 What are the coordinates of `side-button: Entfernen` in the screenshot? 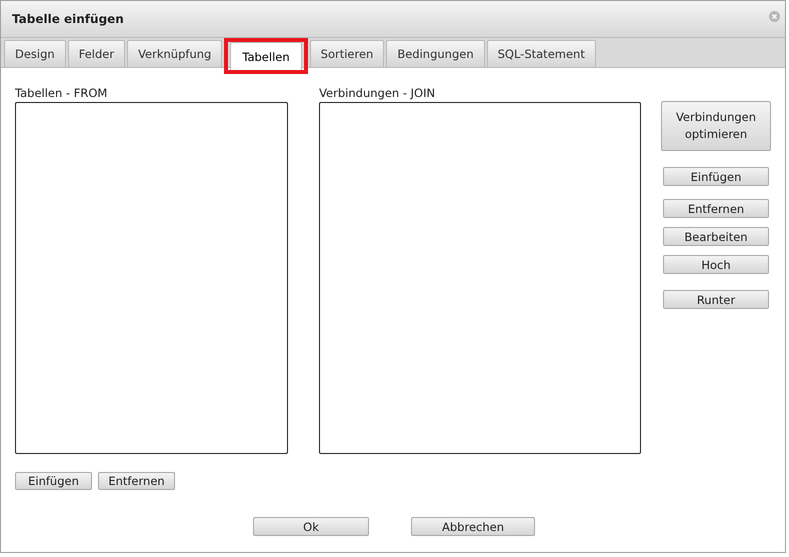 It's located at (716, 208).